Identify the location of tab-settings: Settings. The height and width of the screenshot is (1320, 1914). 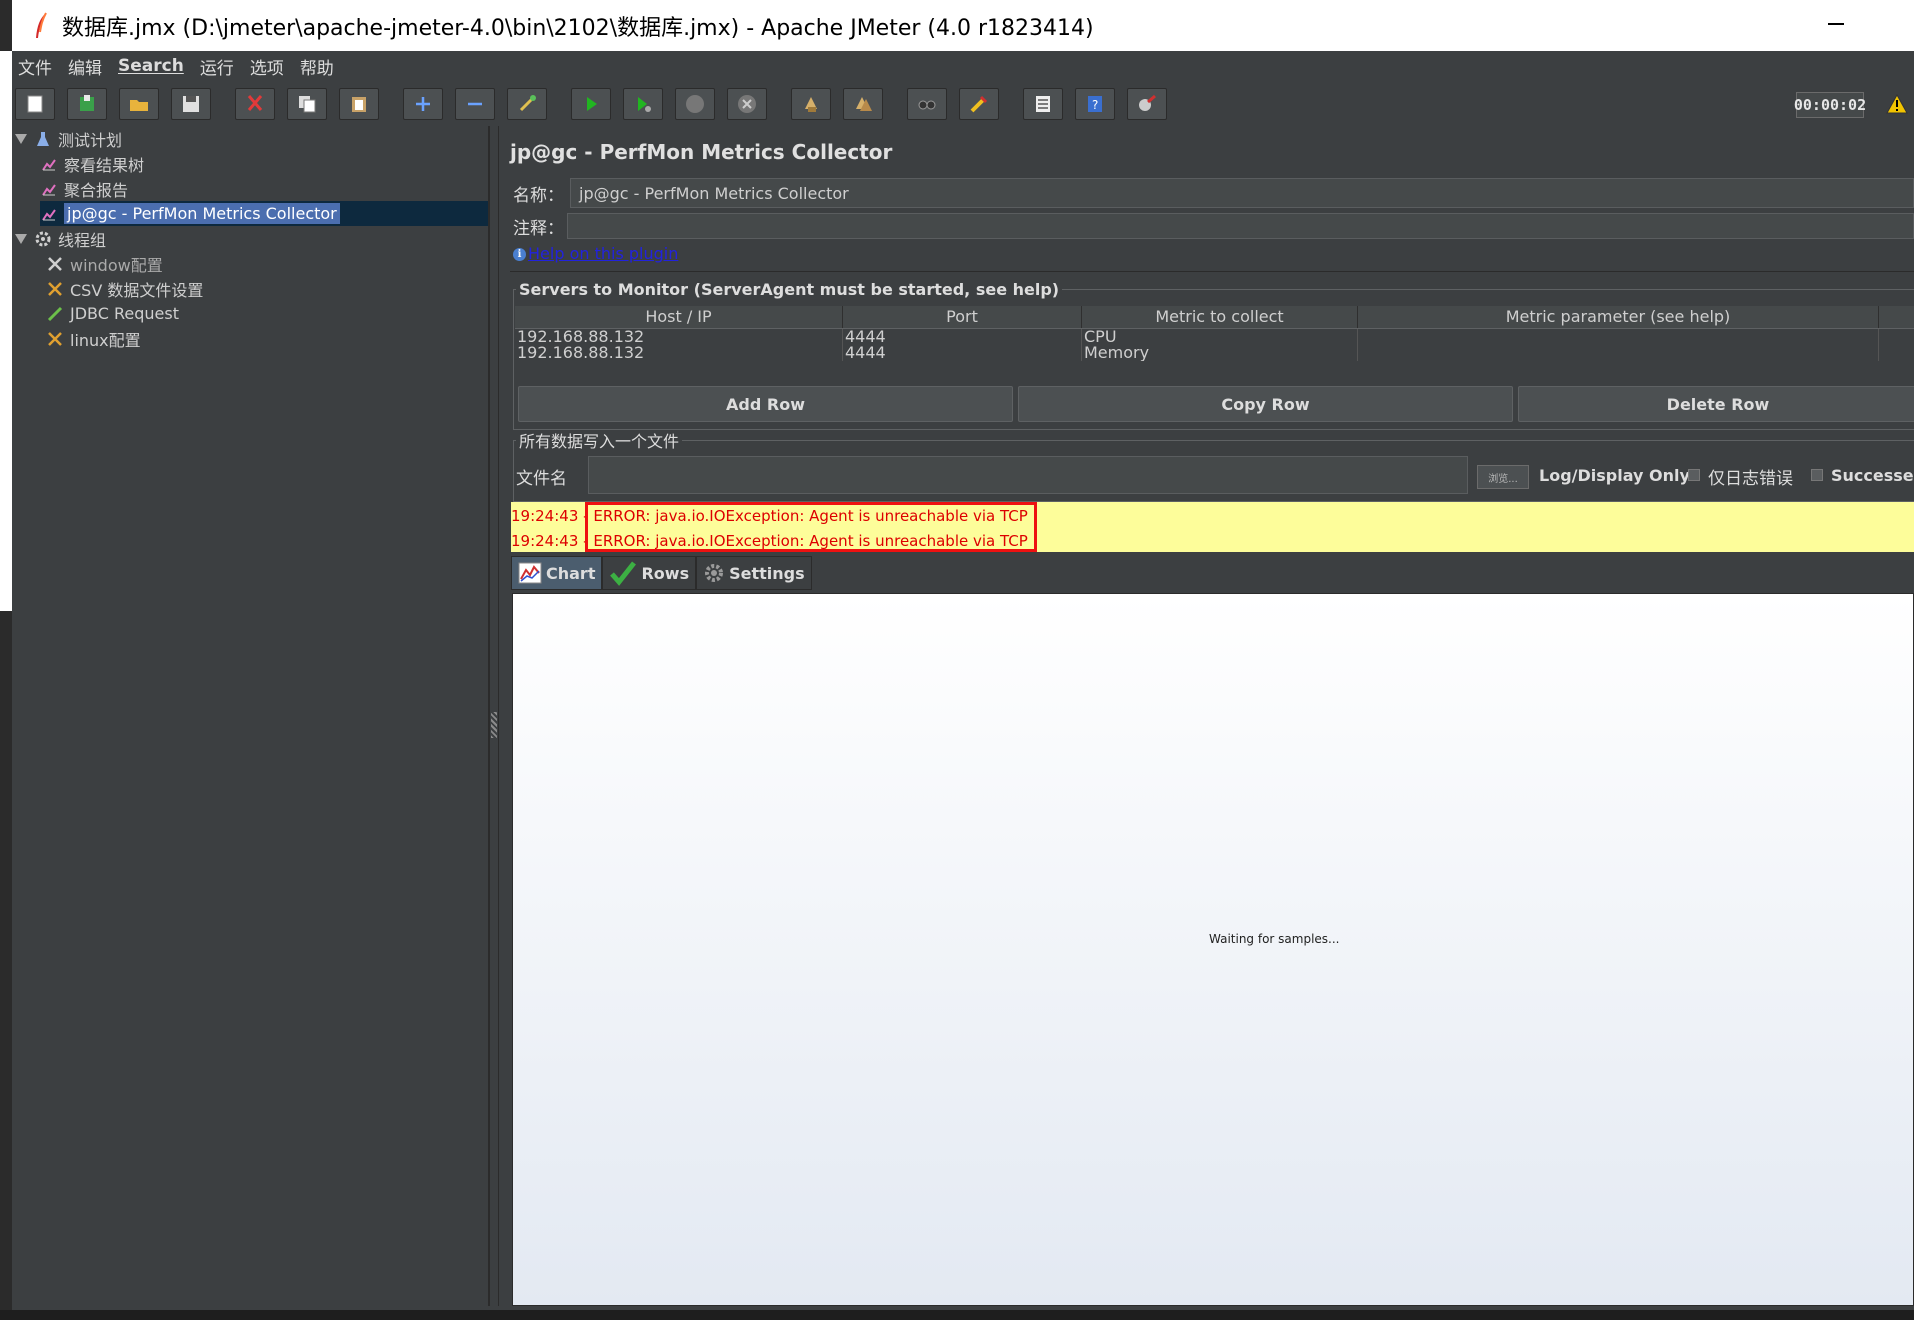
(754, 573).